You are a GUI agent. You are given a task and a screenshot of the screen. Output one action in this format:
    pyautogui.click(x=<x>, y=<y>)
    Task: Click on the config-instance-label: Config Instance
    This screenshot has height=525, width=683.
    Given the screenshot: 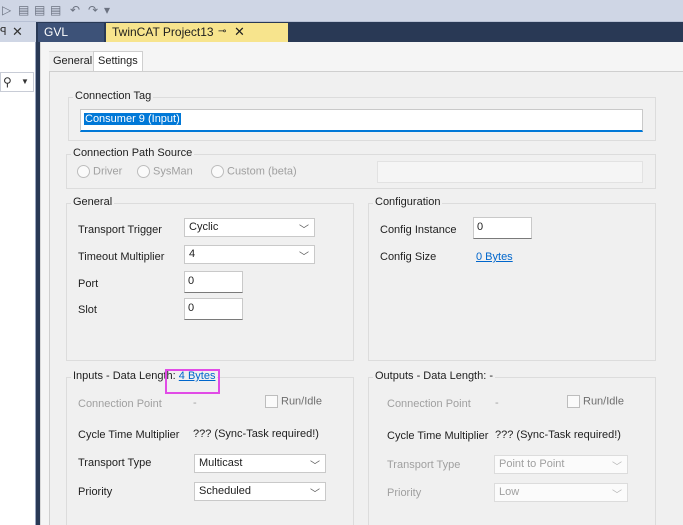 What is the action you would take?
    pyautogui.click(x=418, y=230)
    